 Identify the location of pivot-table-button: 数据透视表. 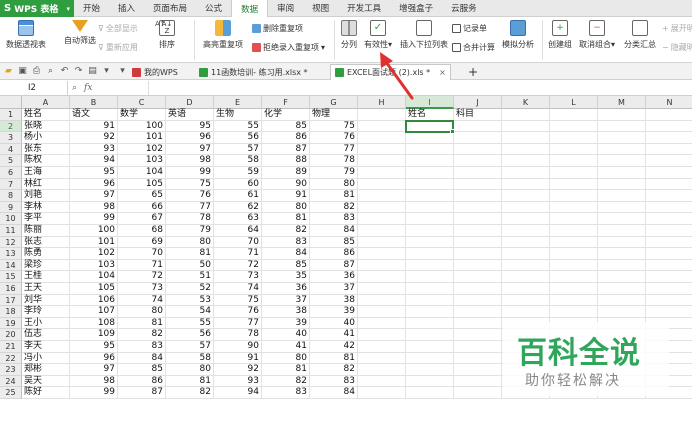
(26, 33).